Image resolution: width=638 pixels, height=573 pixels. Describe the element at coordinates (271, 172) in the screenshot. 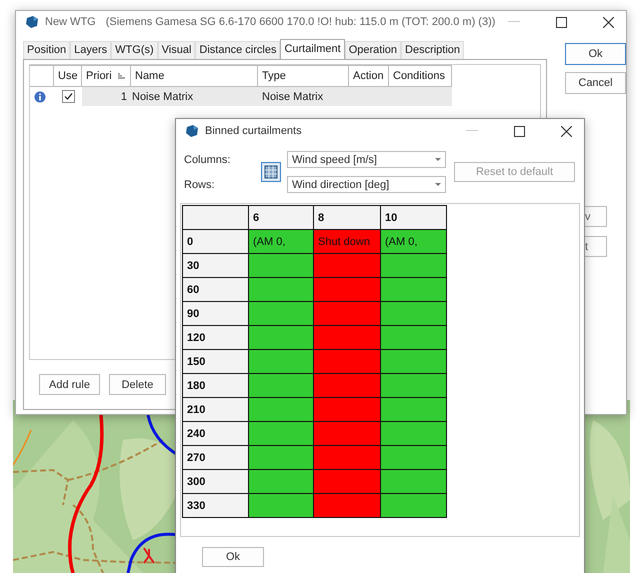

I see `grid-icon` at that location.